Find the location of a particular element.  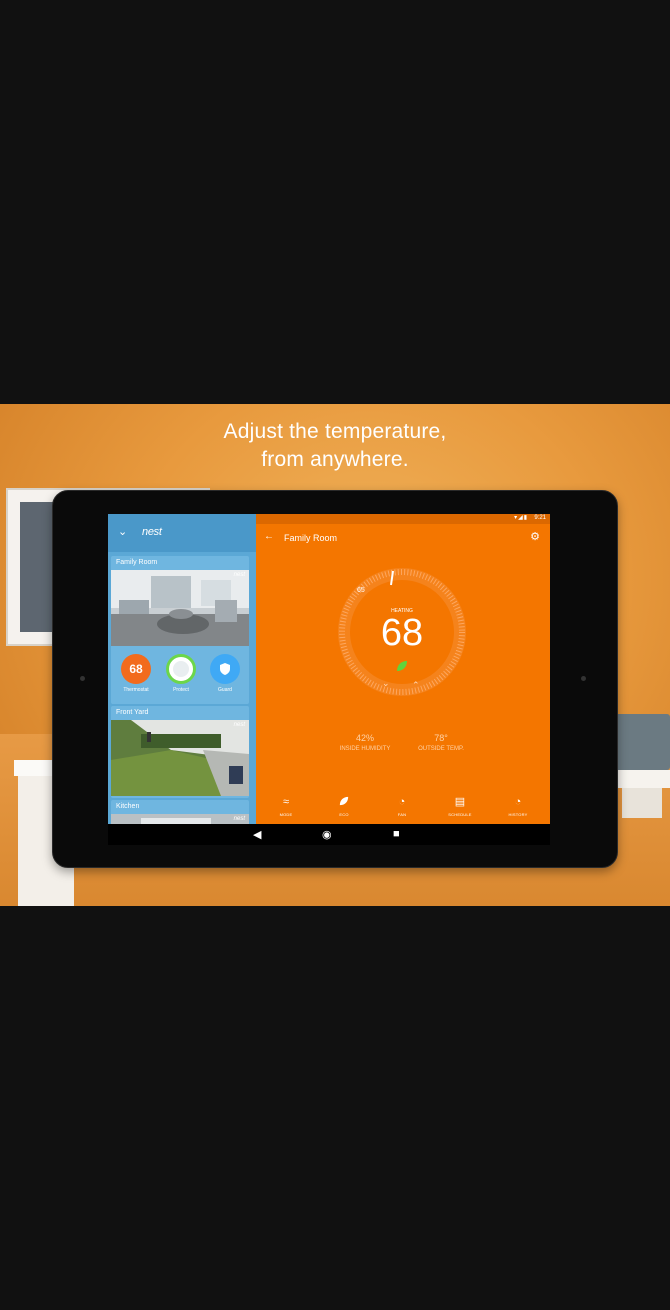

bottom-nav: ≈ MODE ECO ◔ FAN ▤ SCHEDULE ◔ HISTORY is located at coordinates (403, 807).